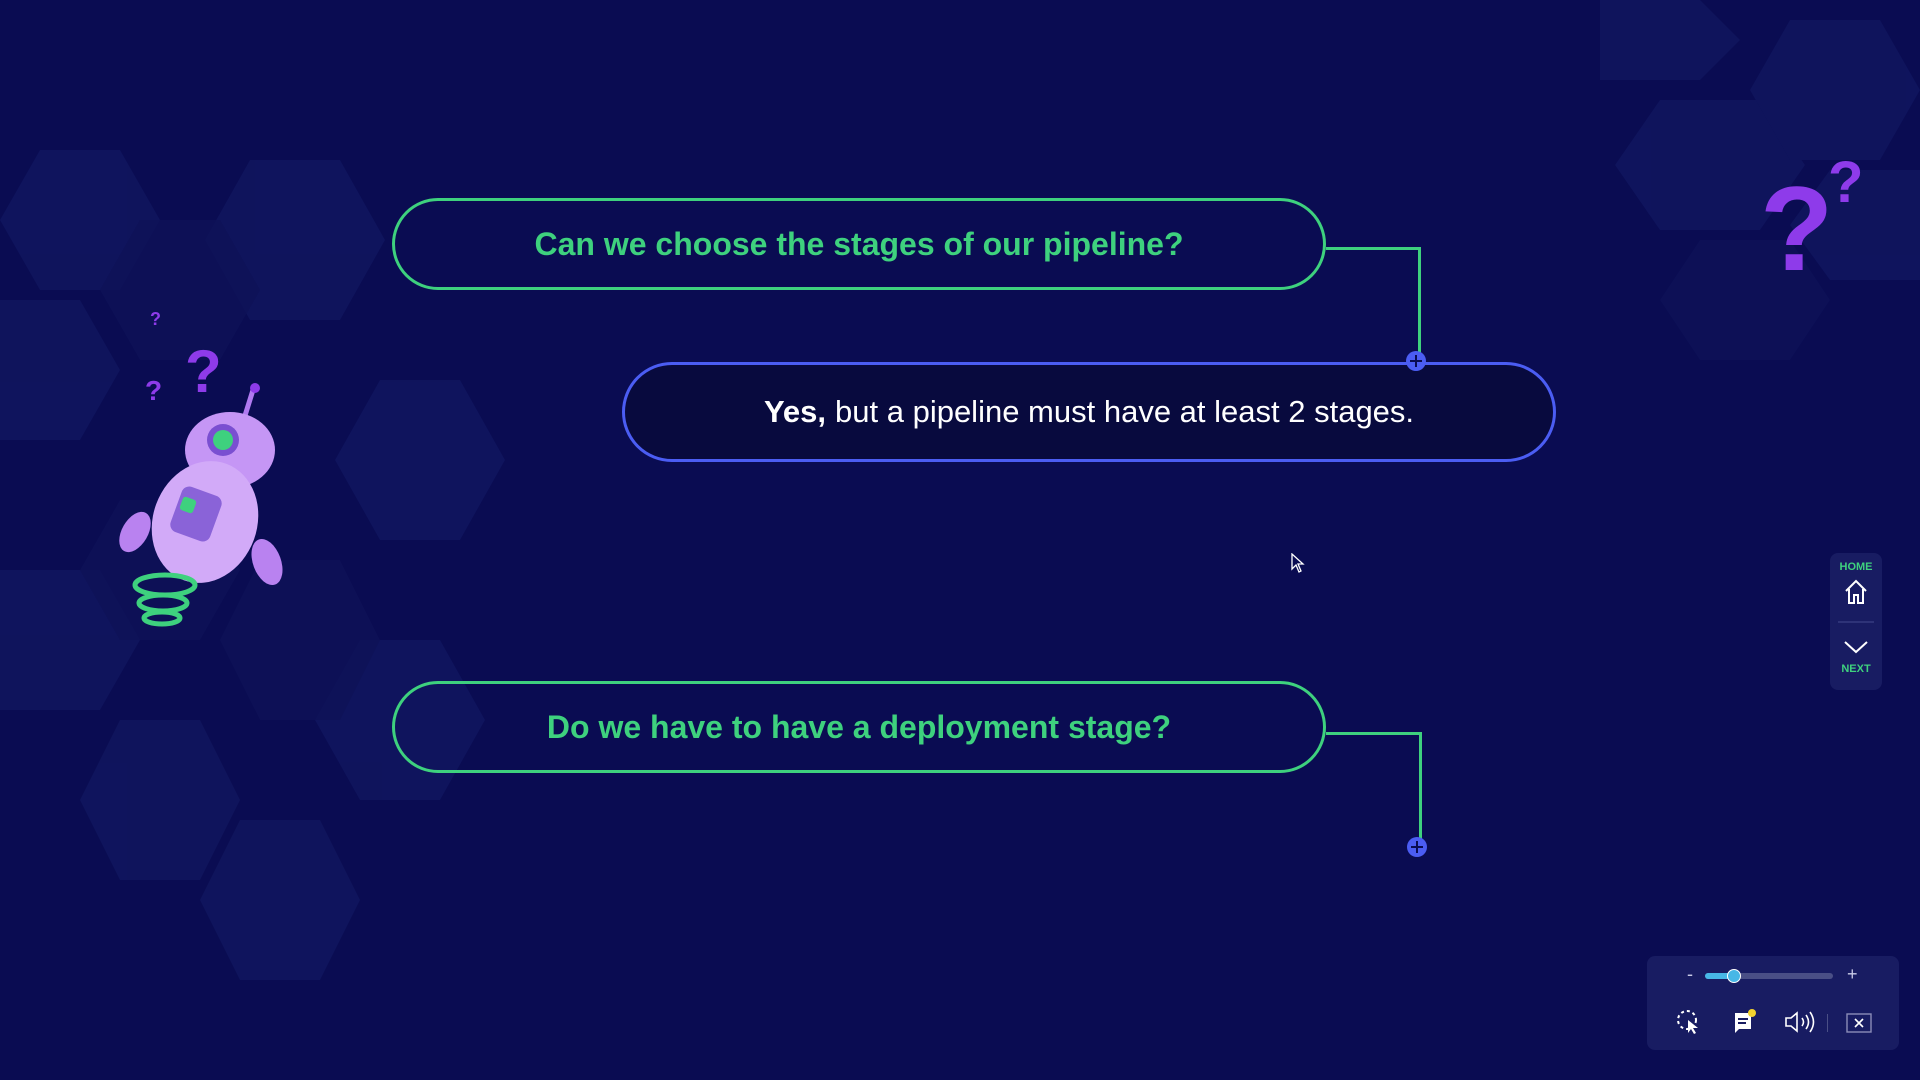 The width and height of the screenshot is (1920, 1080). I want to click on zoom-slider-track, so click(1769, 976).